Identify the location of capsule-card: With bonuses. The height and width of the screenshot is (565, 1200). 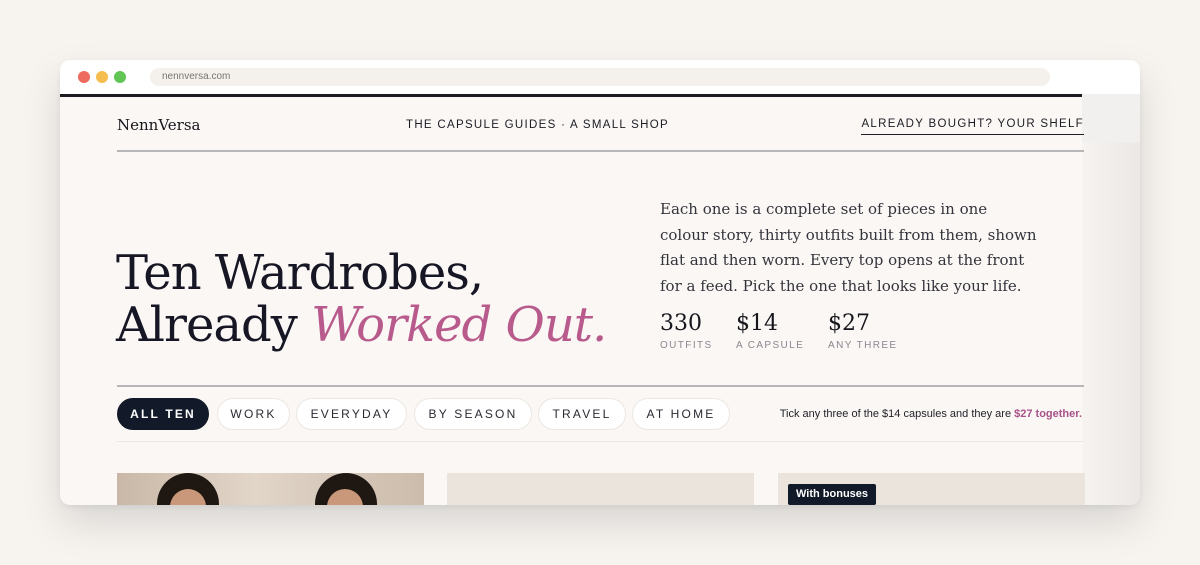
(931, 489).